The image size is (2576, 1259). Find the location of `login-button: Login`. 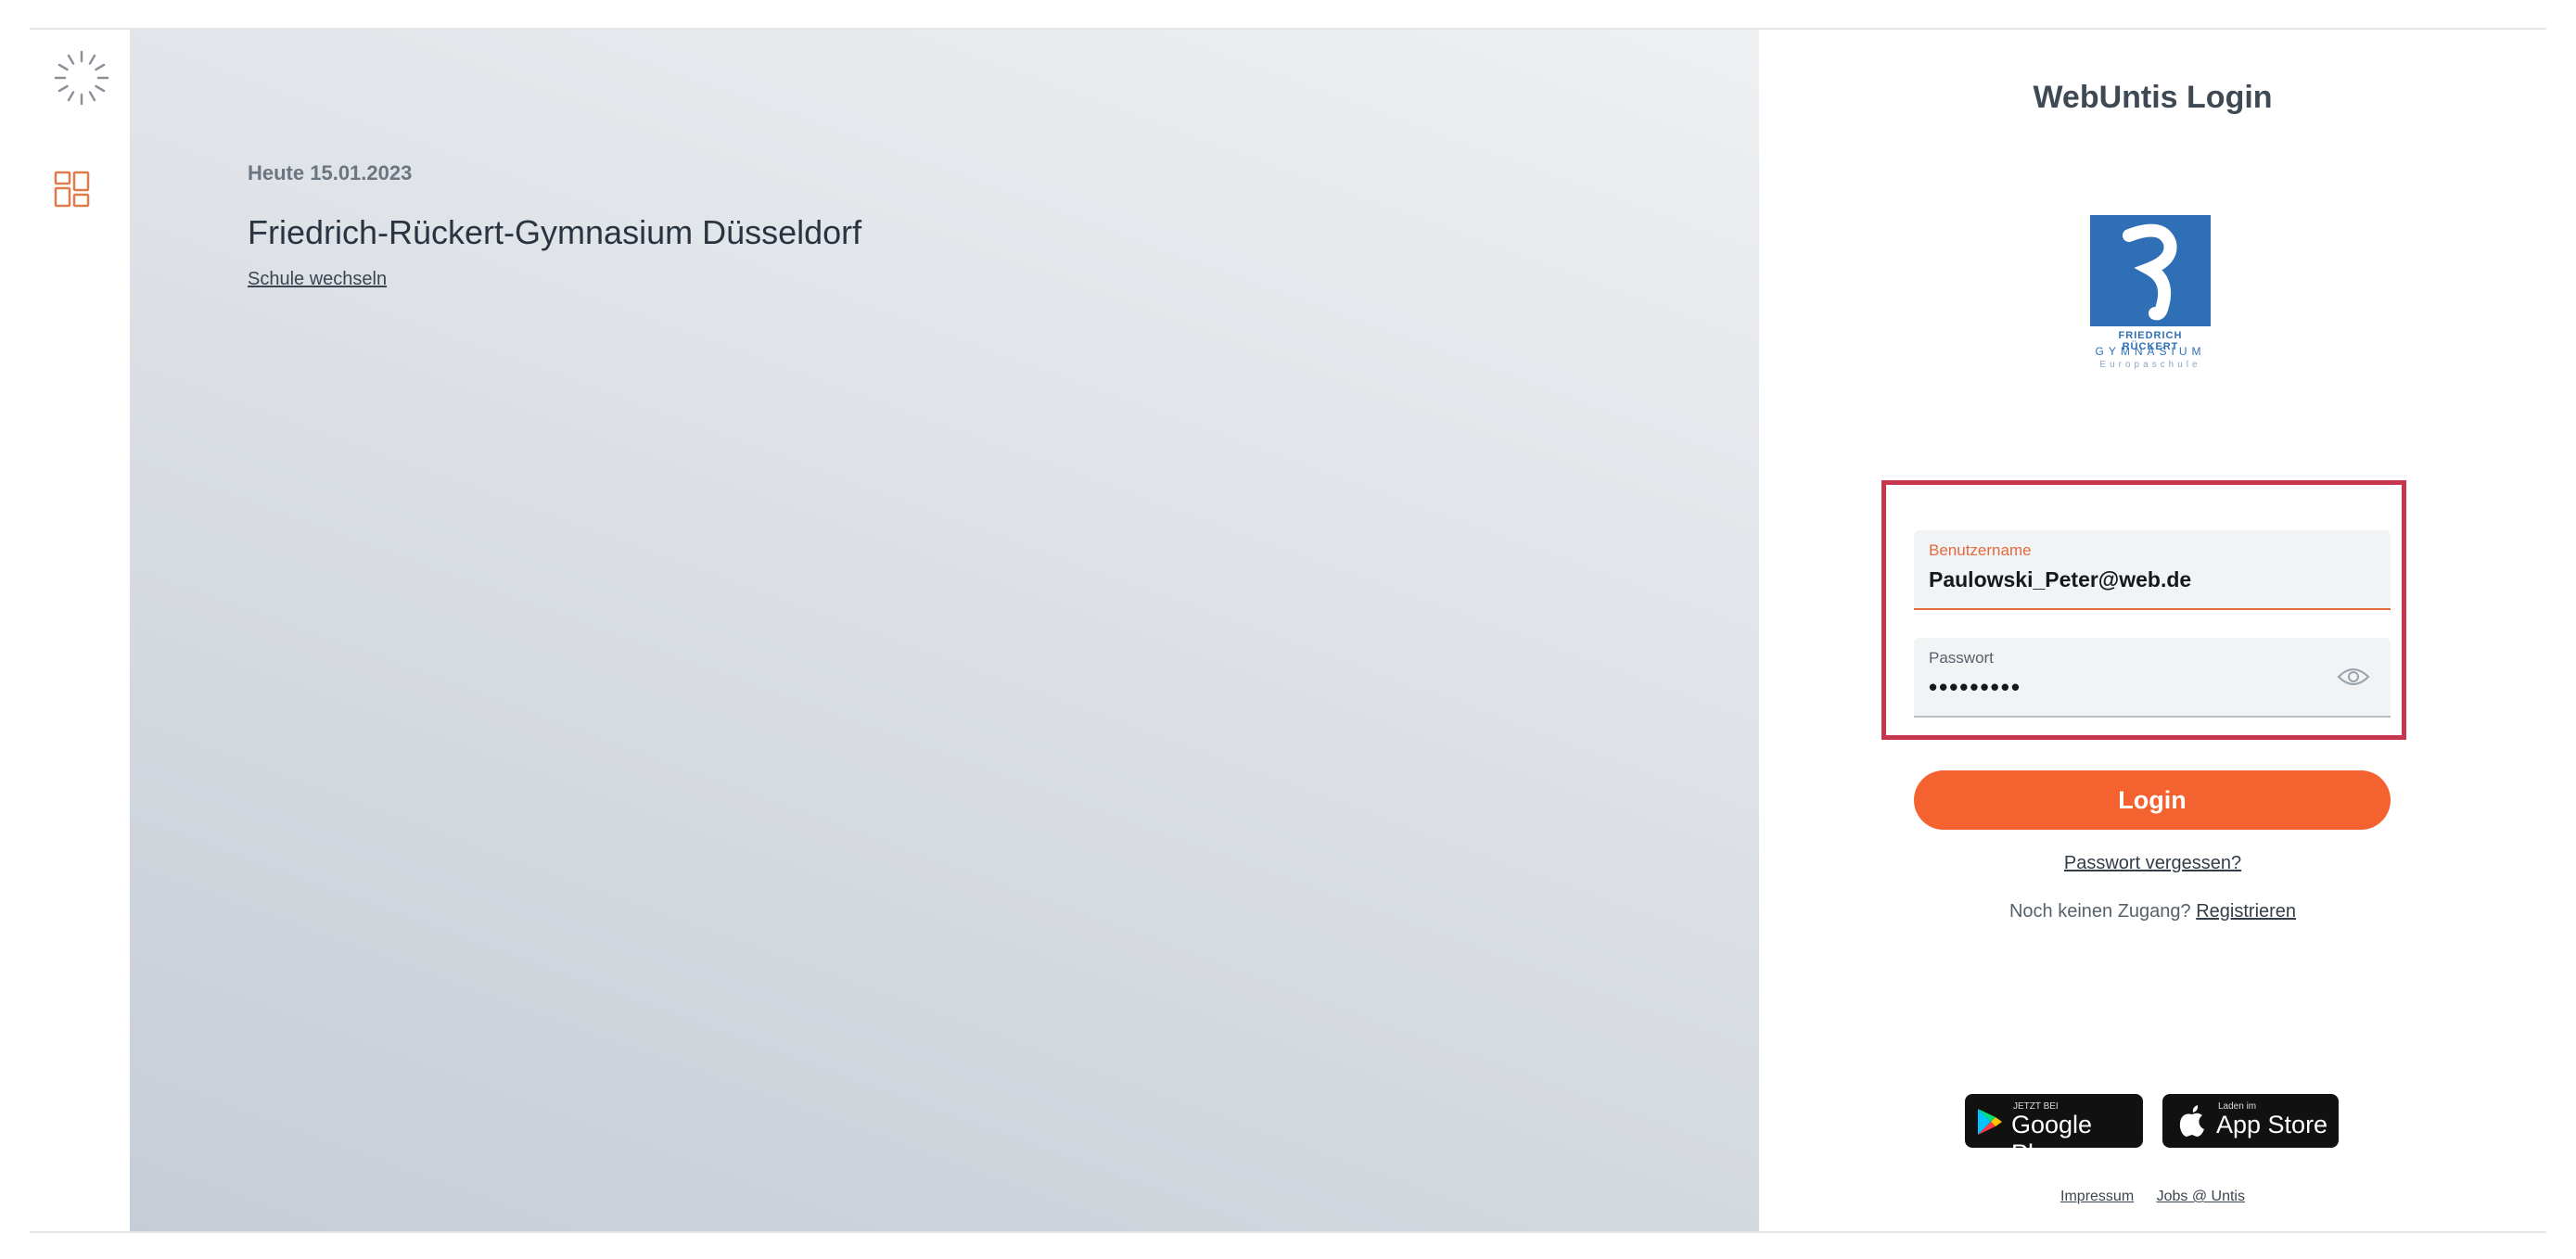

login-button: Login is located at coordinates (2152, 800).